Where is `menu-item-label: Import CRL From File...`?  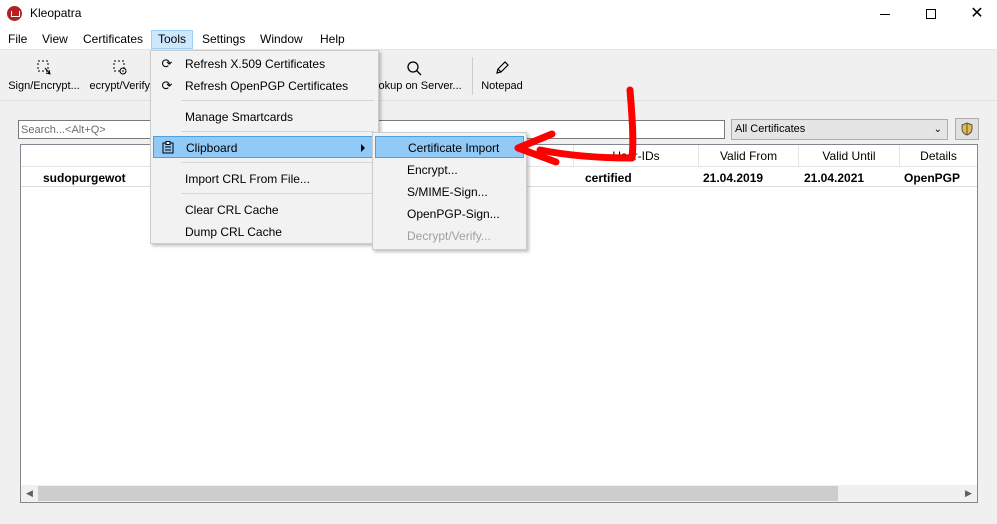
menu-item-label: Import CRL From File... is located at coordinates (247, 179).